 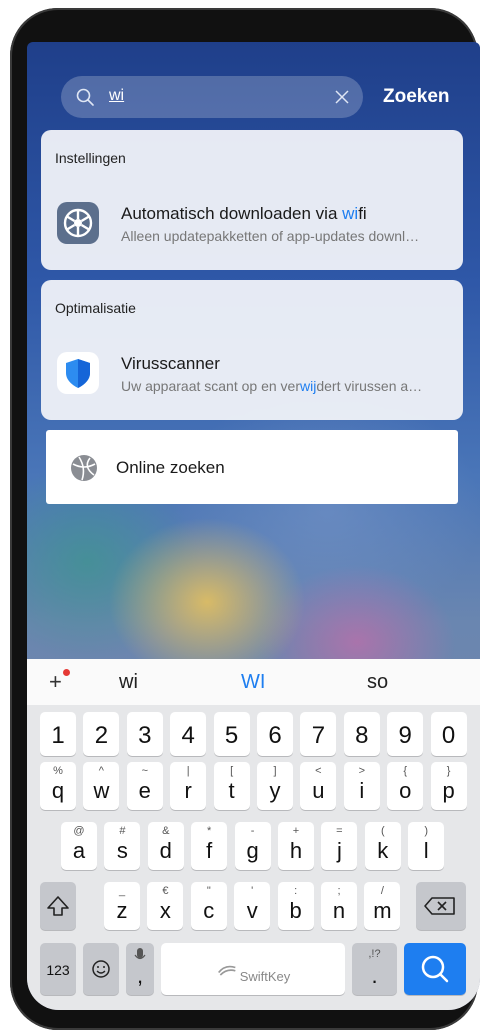 I want to click on key: {o, so click(x=405, y=786).